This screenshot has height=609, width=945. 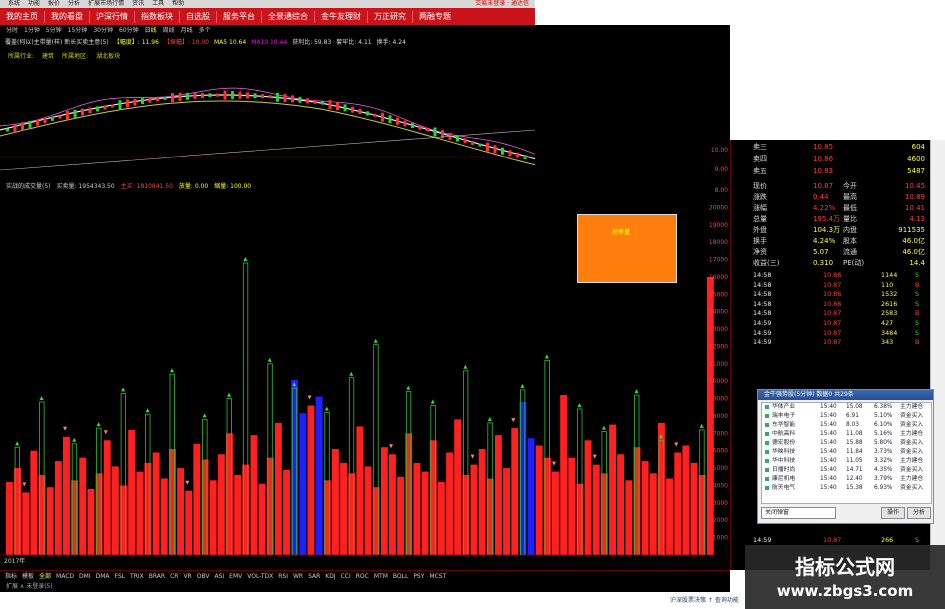 What do you see at coordinates (340, 16) in the screenshot?
I see `nav-tab: 金牛友理财` at bounding box center [340, 16].